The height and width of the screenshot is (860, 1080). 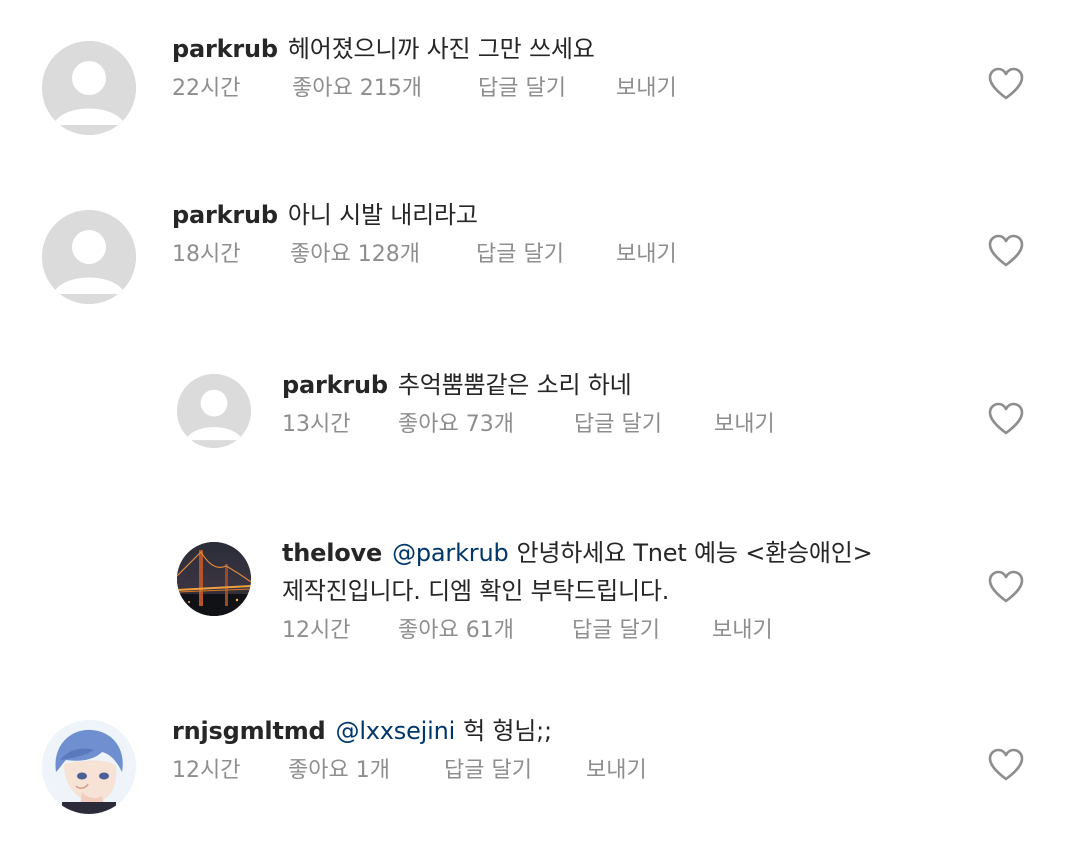 What do you see at coordinates (385, 89) in the screenshot?
I see `comment-likes: 좋아요 215개` at bounding box center [385, 89].